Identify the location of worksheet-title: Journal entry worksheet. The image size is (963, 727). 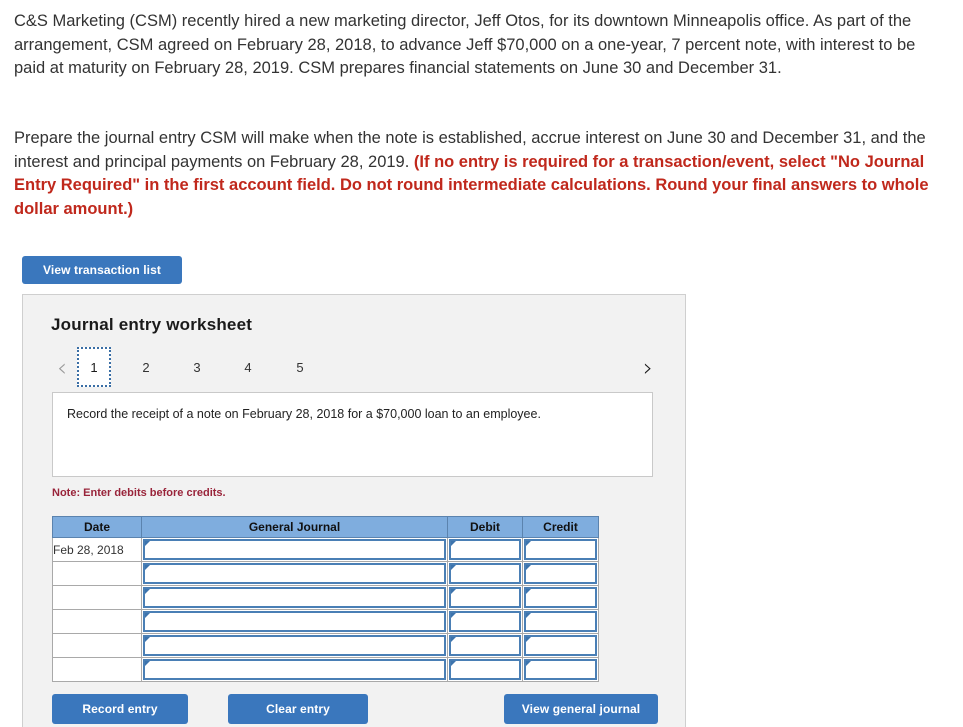
(152, 324).